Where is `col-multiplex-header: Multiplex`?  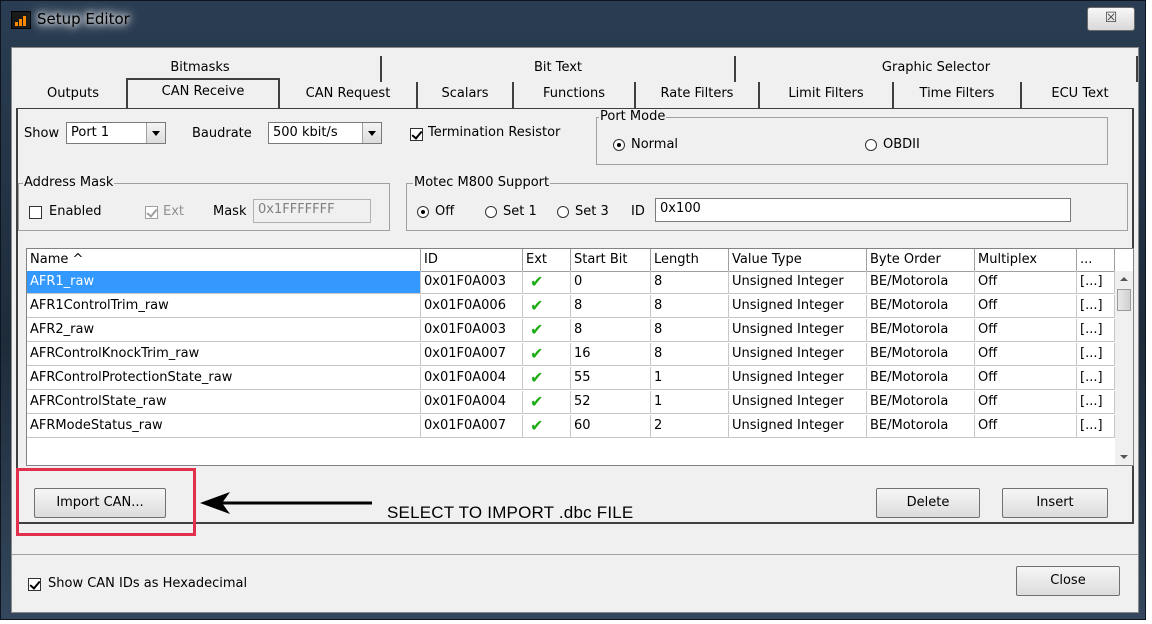 col-multiplex-header: Multiplex is located at coordinates (1026, 260).